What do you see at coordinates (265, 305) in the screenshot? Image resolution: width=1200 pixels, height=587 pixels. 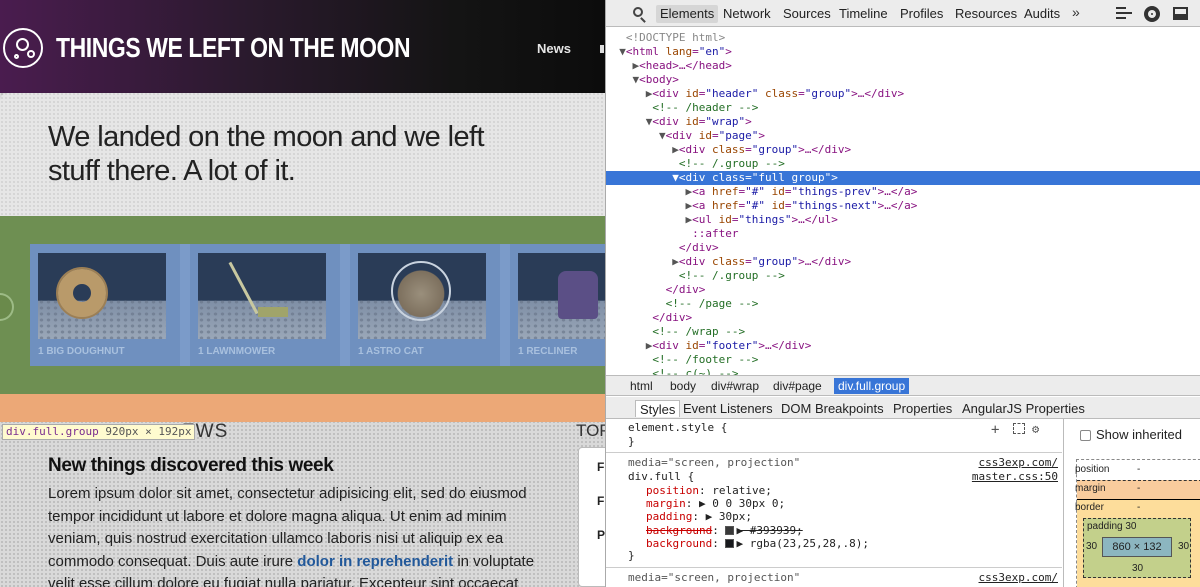 I see `thing-item: 1 LAWNMOWER` at bounding box center [265, 305].